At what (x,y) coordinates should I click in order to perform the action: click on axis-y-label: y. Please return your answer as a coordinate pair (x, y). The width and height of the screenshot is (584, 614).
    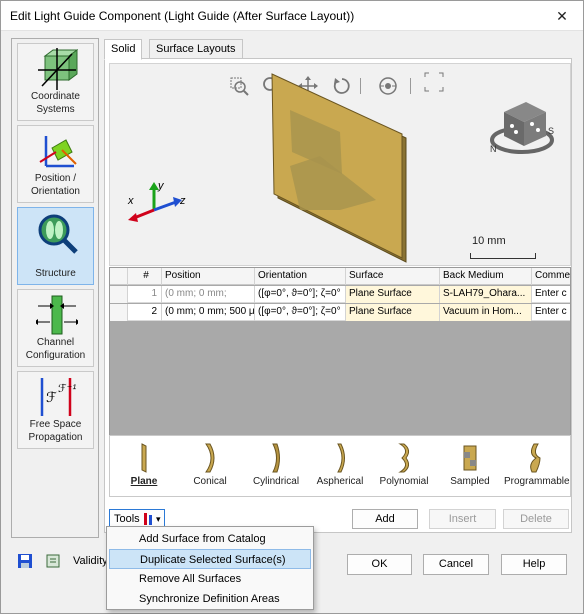
    Looking at the image, I should click on (161, 186).